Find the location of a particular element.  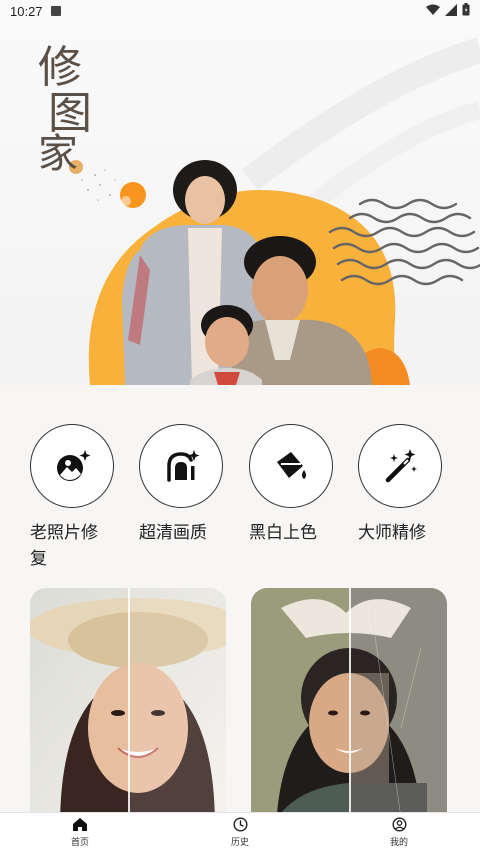

nav-history: 历史 is located at coordinates (240, 832).